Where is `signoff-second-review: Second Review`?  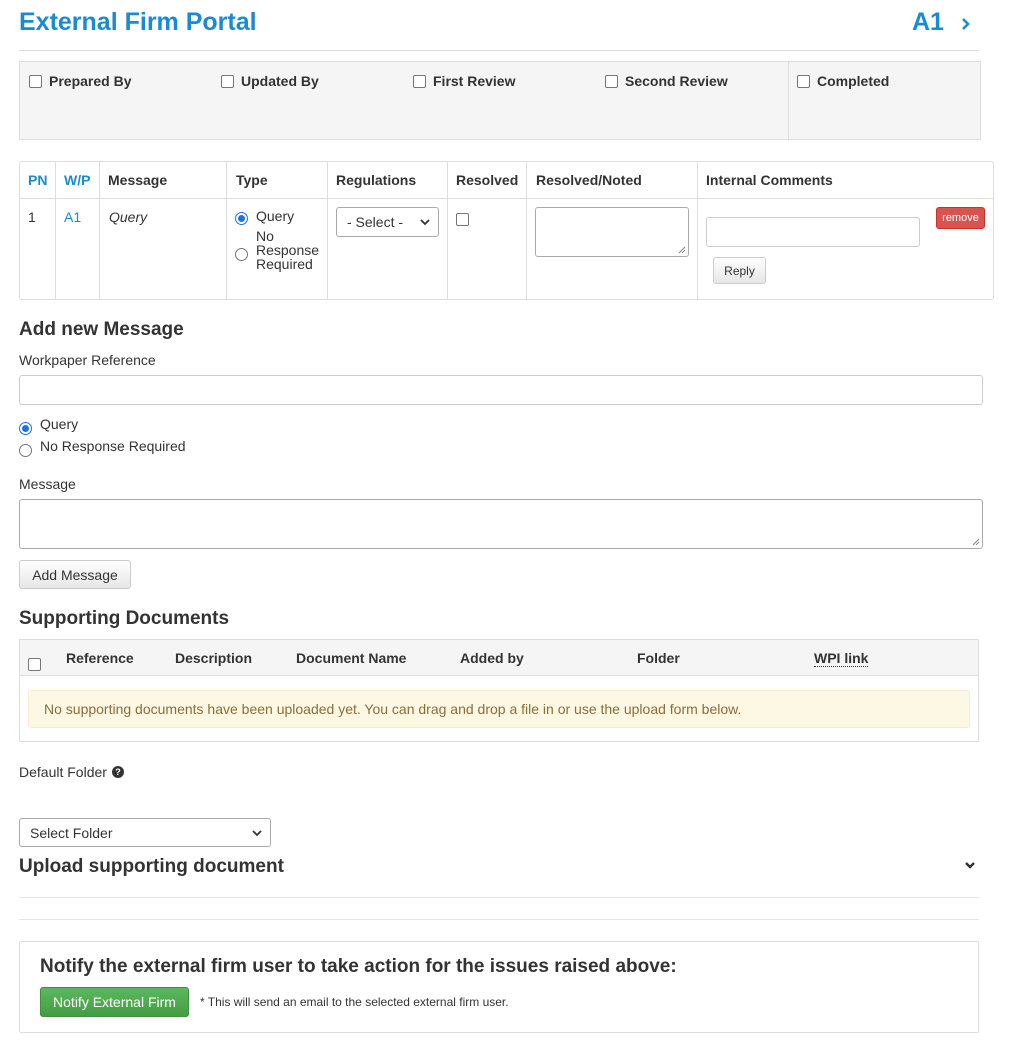
signoff-second-review: Second Review is located at coordinates (666, 81).